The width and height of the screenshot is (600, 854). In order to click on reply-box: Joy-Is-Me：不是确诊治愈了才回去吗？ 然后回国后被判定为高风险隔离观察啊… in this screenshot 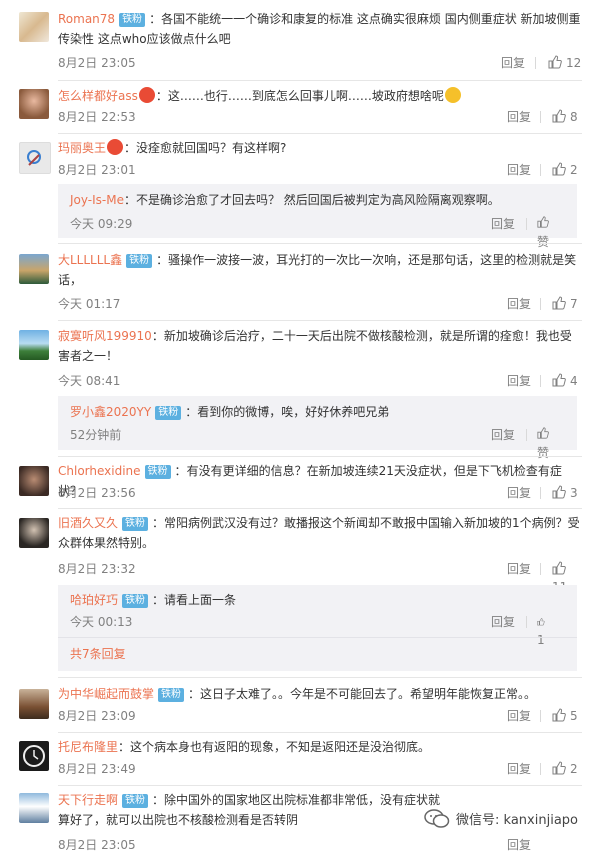, I will do `click(317, 216)`.